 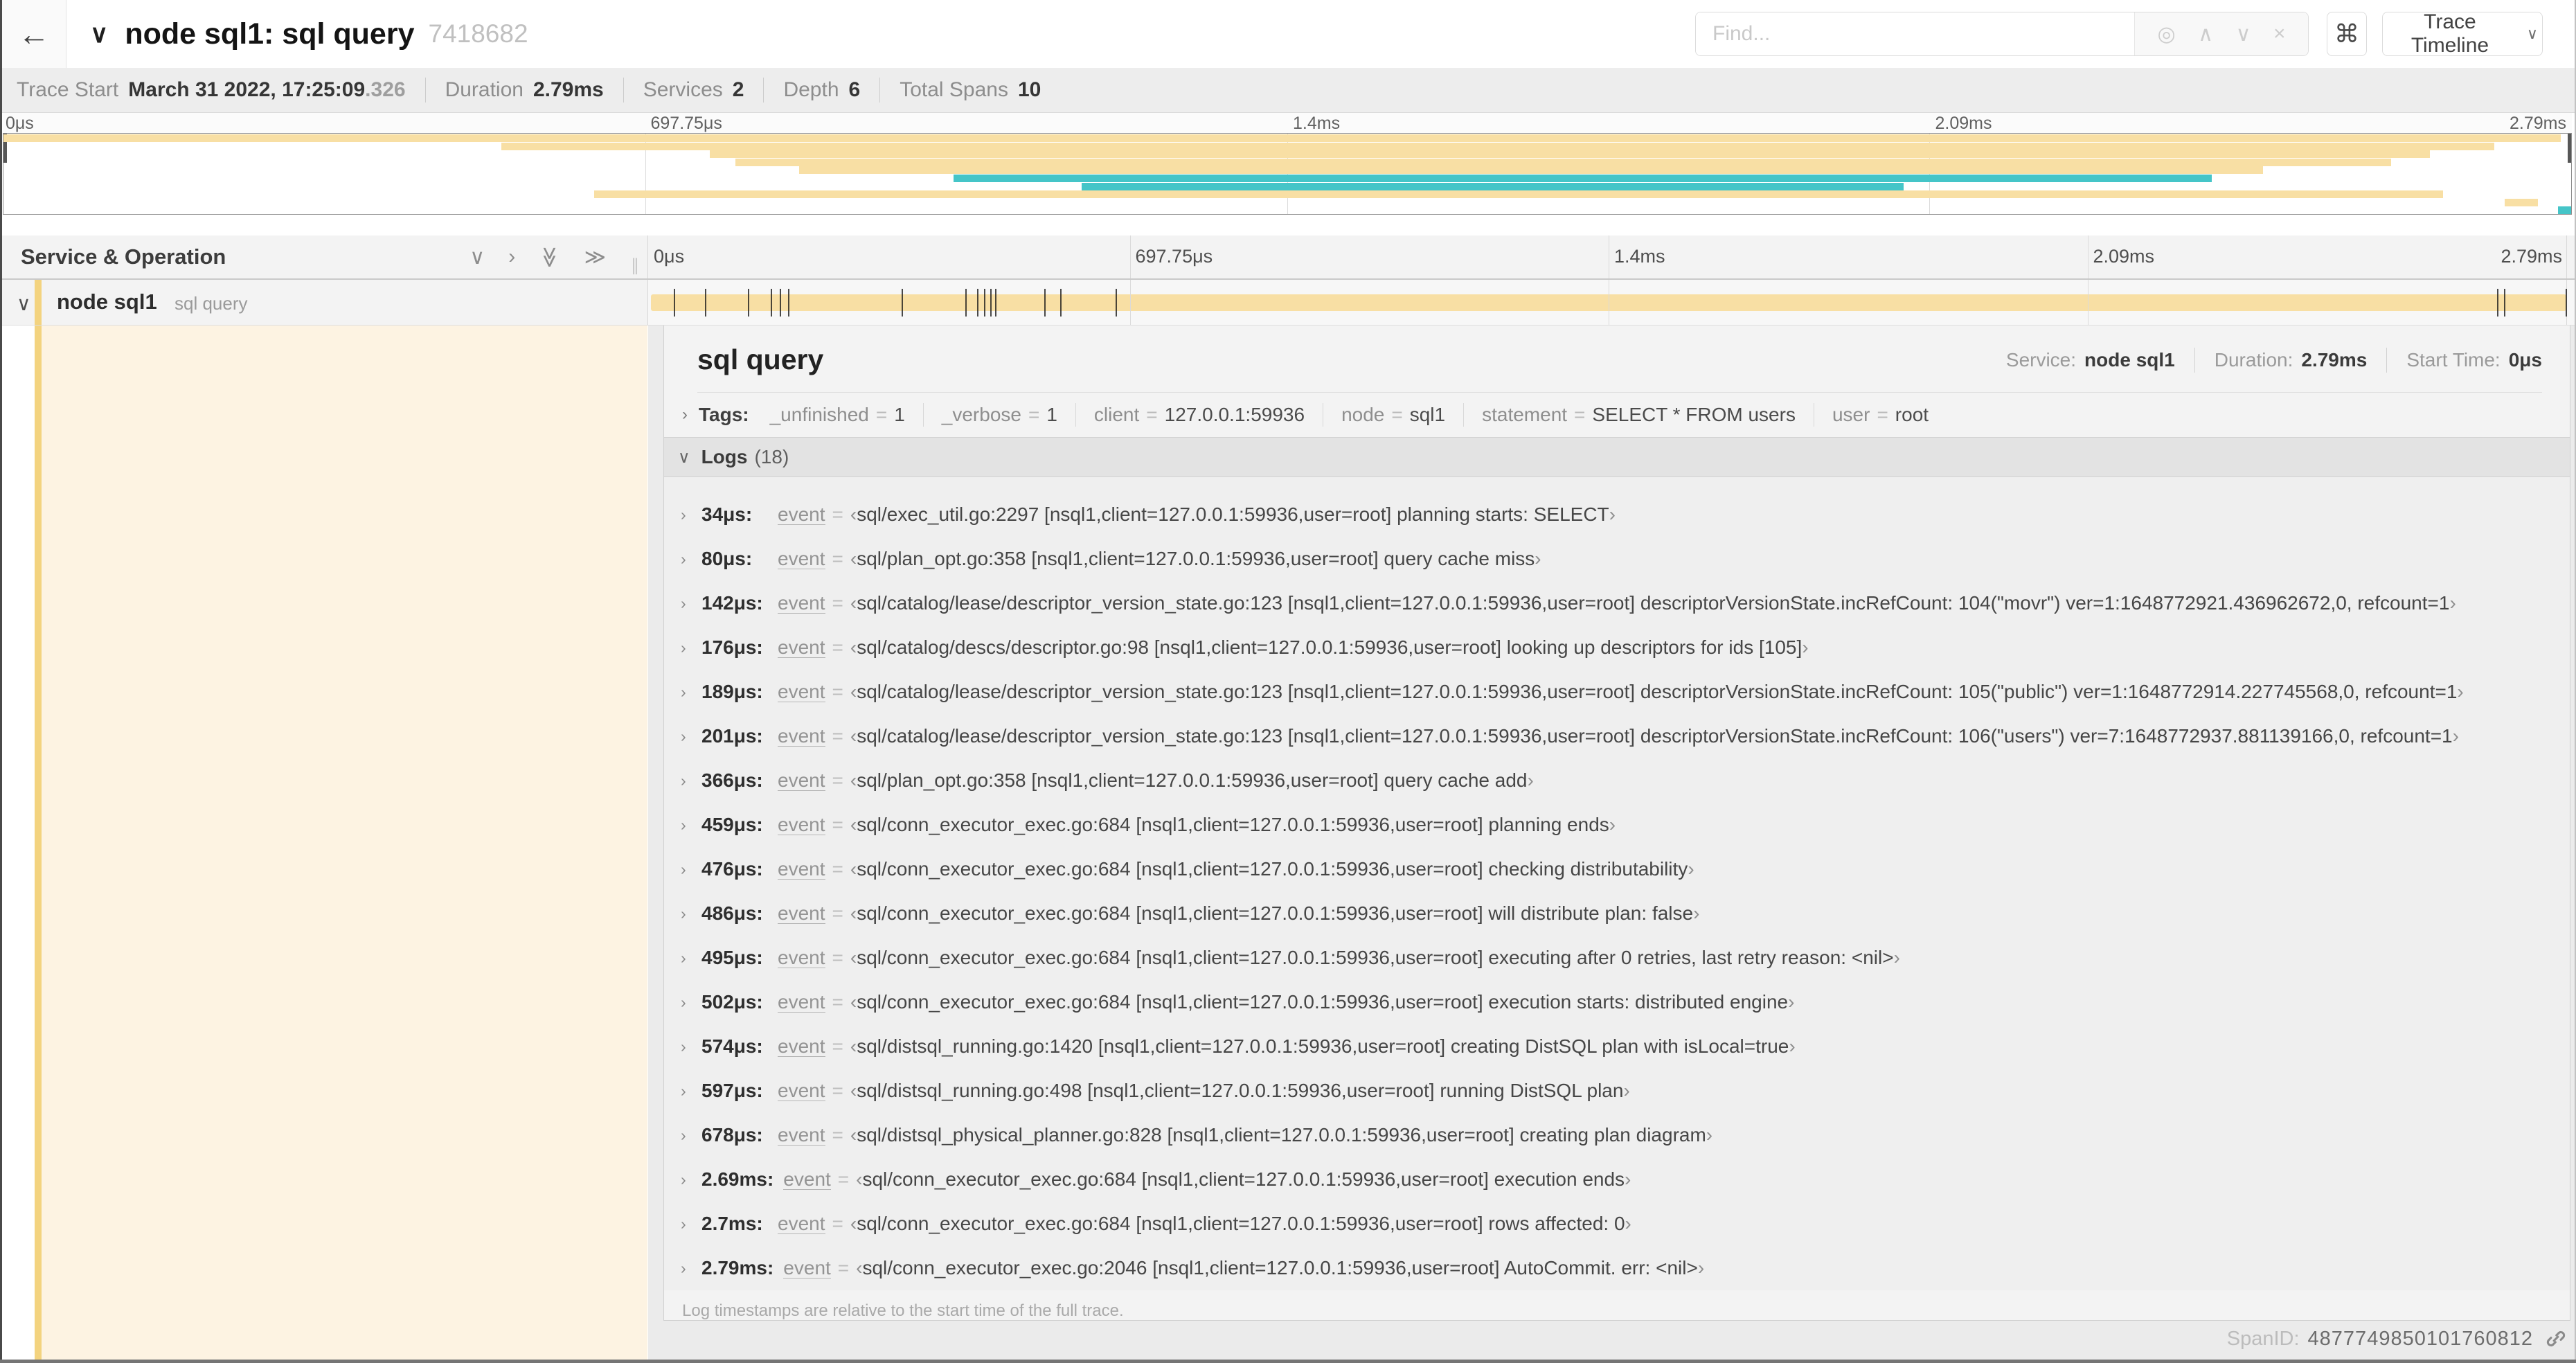 I want to click on collapse-all-icon: ≫, so click(x=549, y=256).